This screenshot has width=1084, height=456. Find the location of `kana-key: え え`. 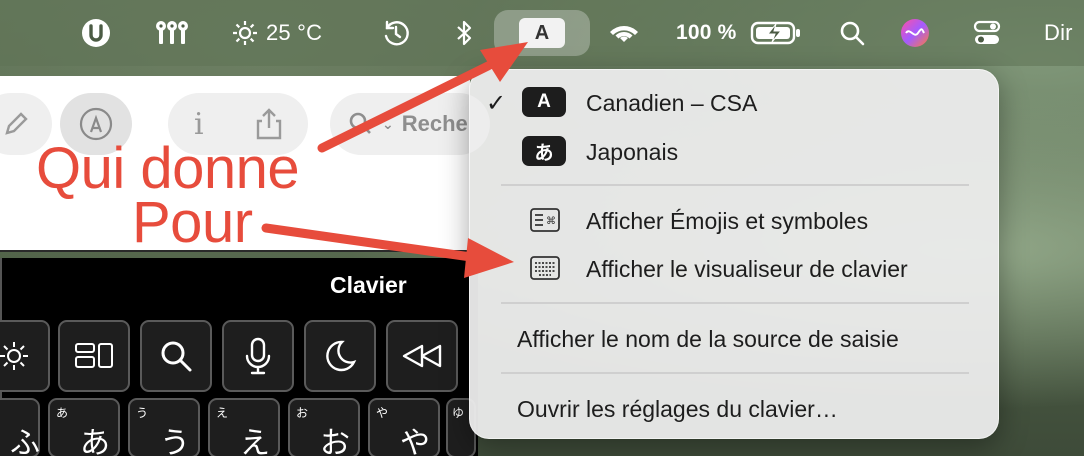

kana-key: え え is located at coordinates (244, 427).